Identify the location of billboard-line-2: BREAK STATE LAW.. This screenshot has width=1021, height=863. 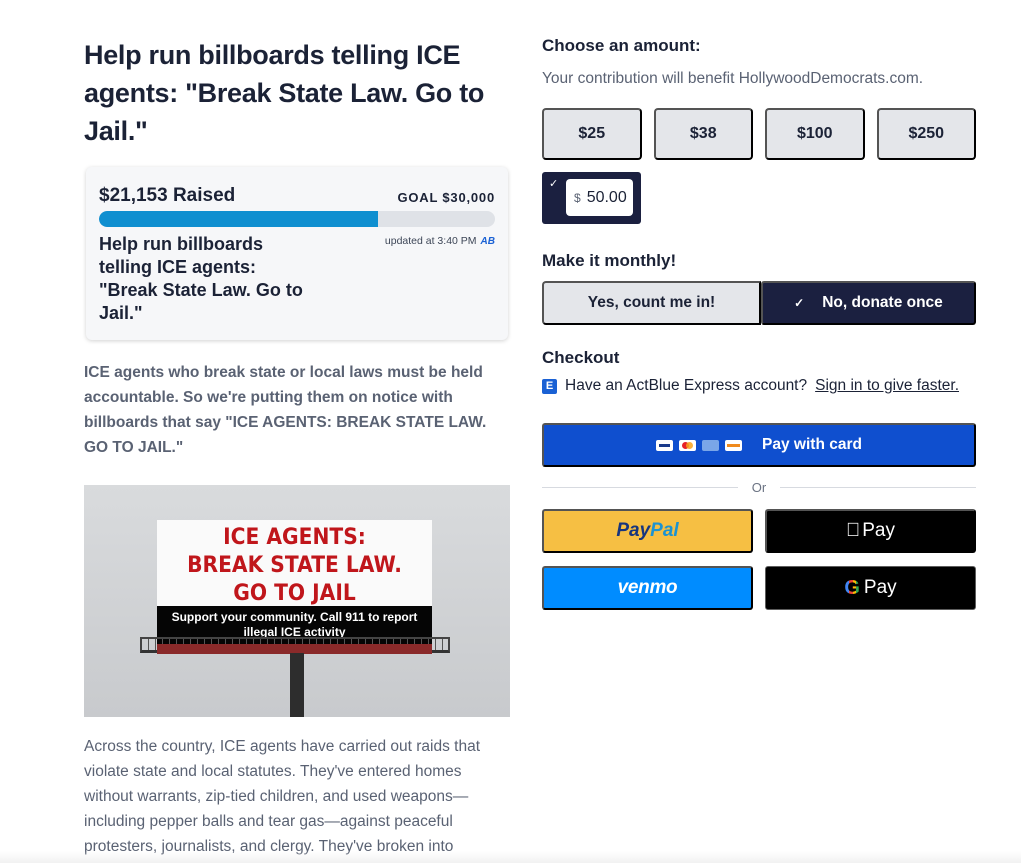
(294, 565).